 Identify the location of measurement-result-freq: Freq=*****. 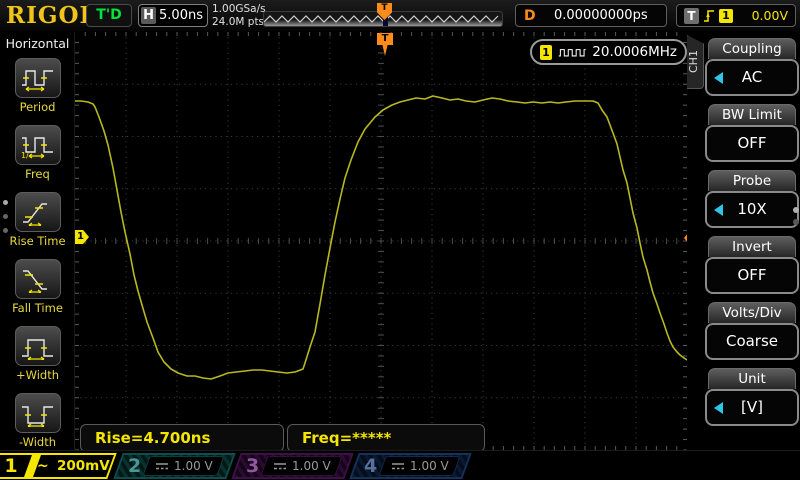
(386, 438).